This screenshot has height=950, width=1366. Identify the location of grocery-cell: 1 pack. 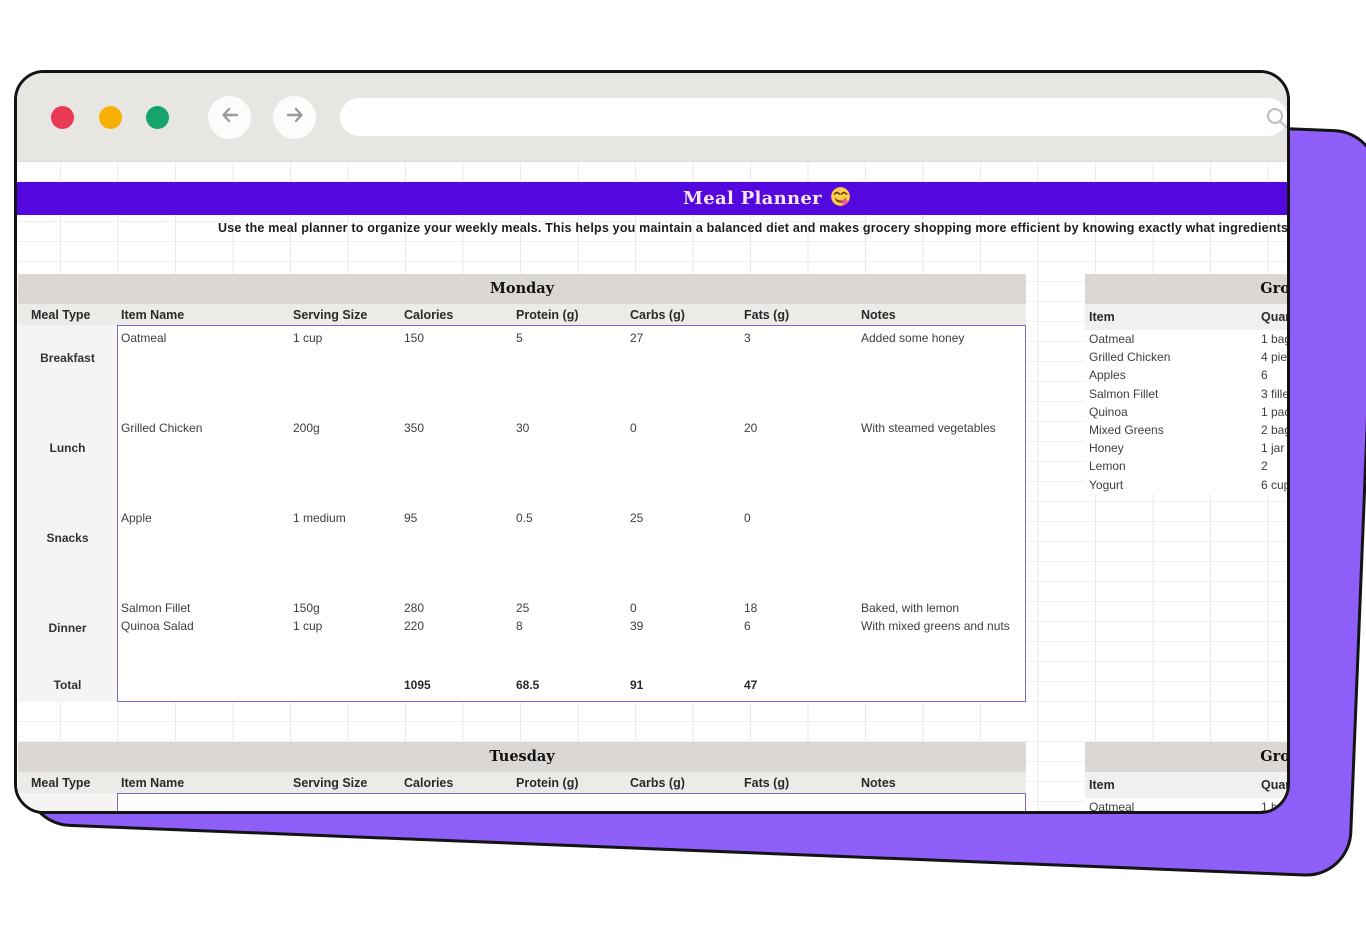
(1272, 412).